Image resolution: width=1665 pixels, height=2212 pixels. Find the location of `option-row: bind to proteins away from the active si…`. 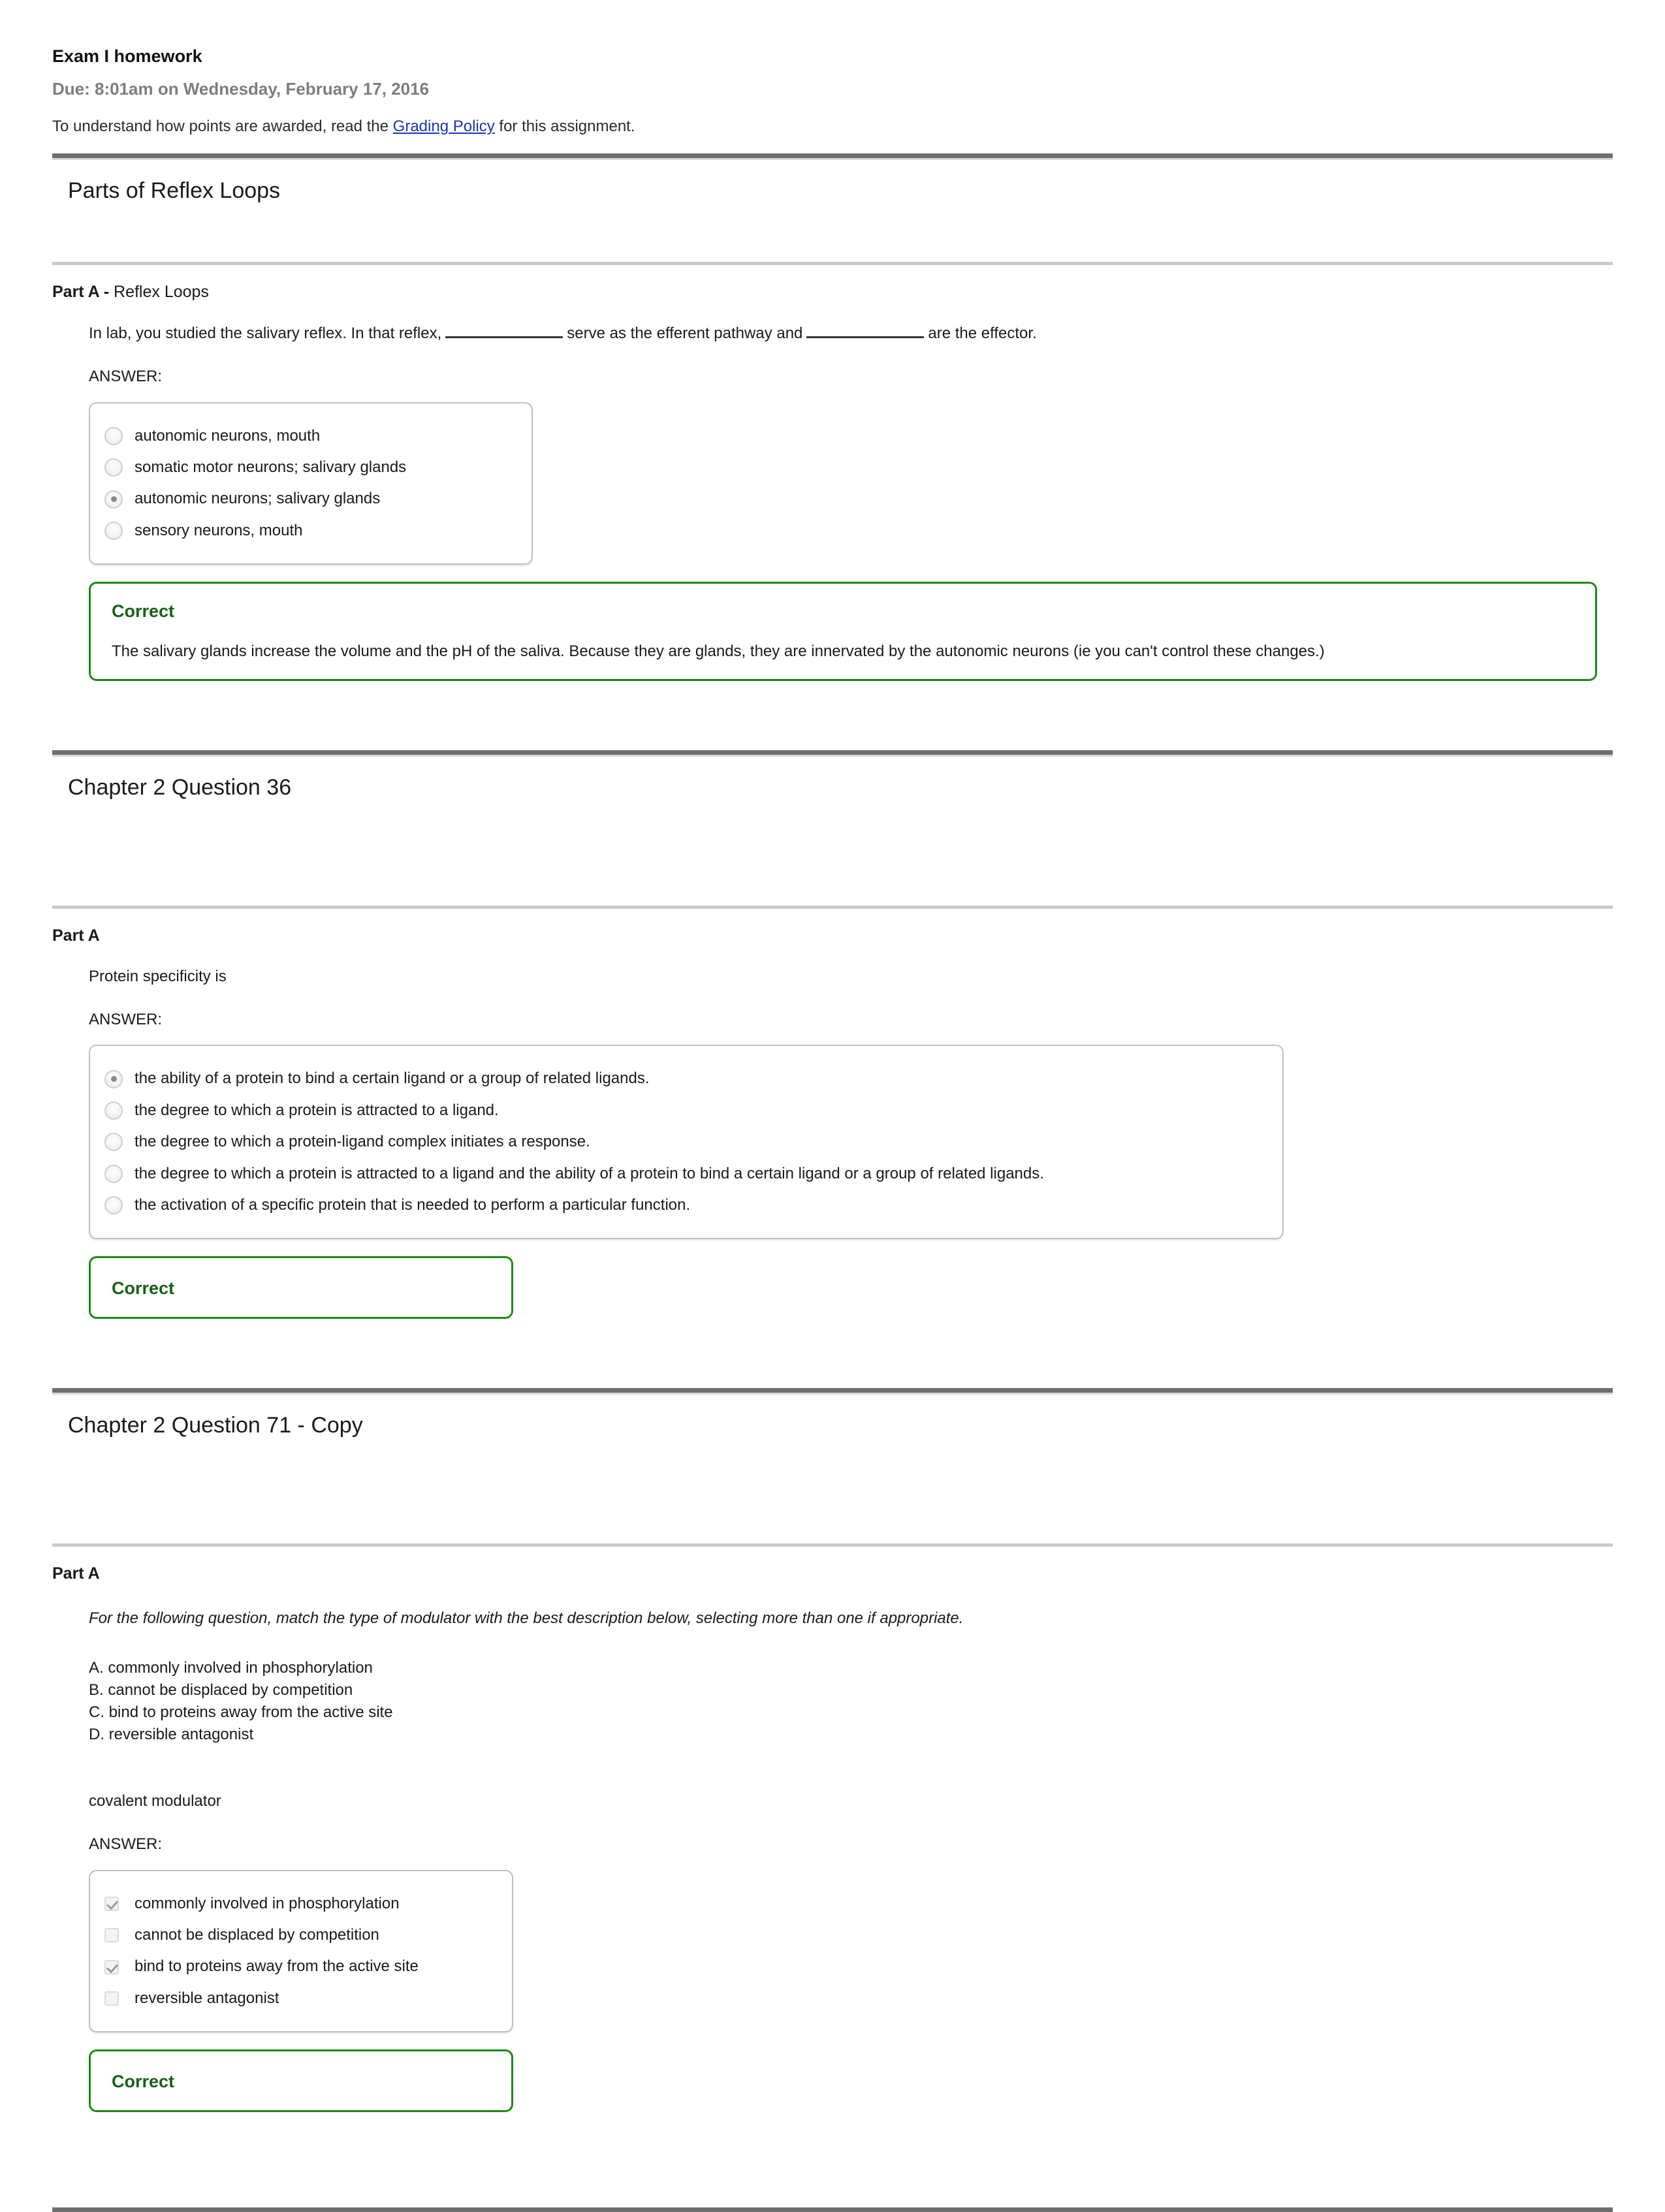

option-row: bind to proteins away from the active si… is located at coordinates (297, 1967).